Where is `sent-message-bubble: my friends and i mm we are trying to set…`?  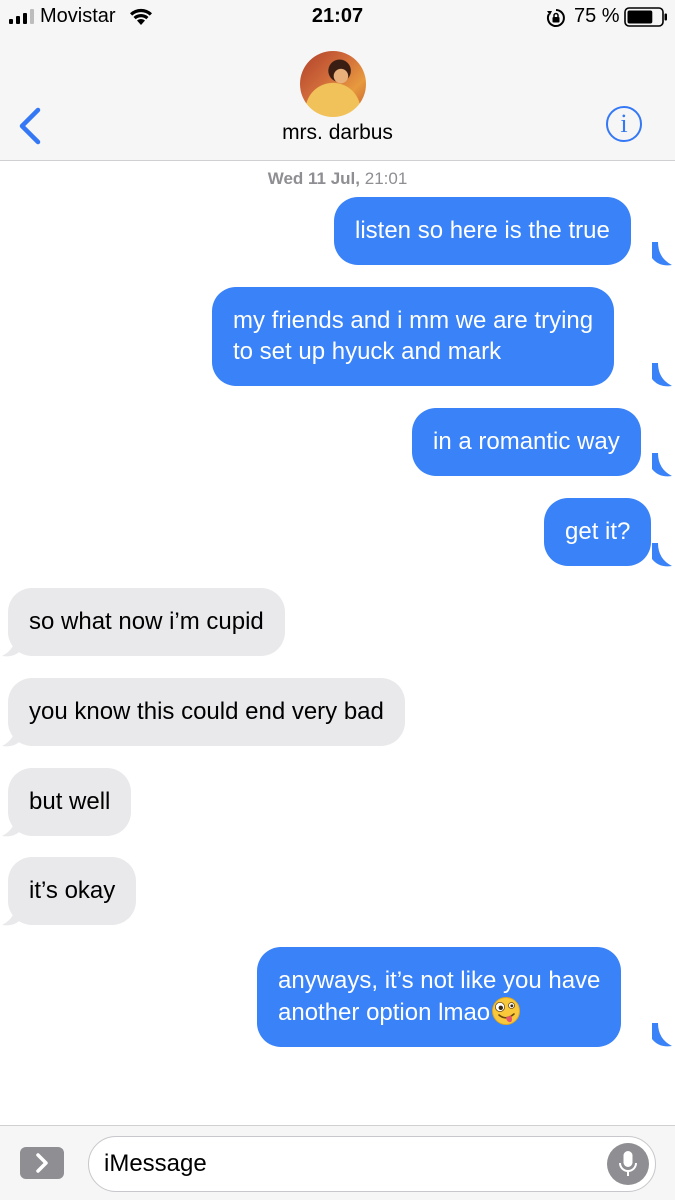
sent-message-bubble: my friends and i mm we are trying to set… is located at coordinates (413, 336).